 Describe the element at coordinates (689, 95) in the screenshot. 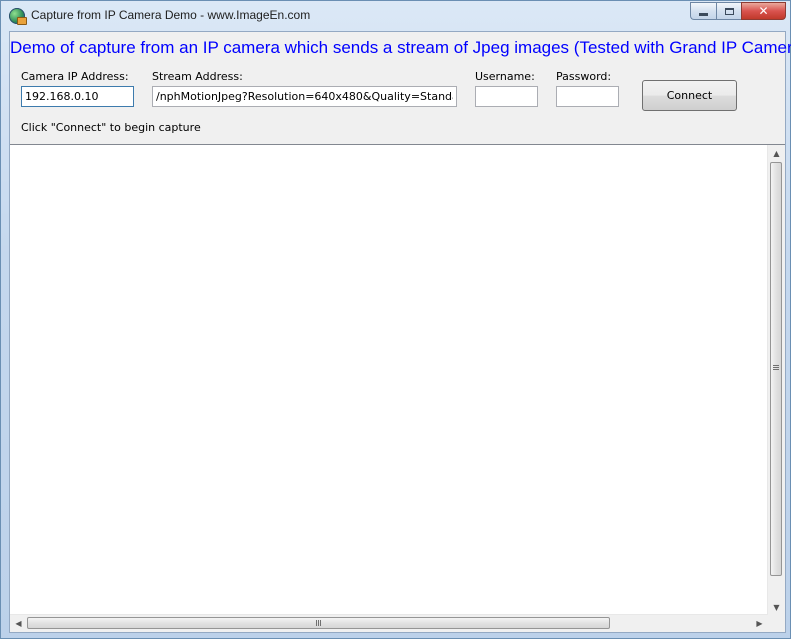

I see `connect-button: Connect` at that location.